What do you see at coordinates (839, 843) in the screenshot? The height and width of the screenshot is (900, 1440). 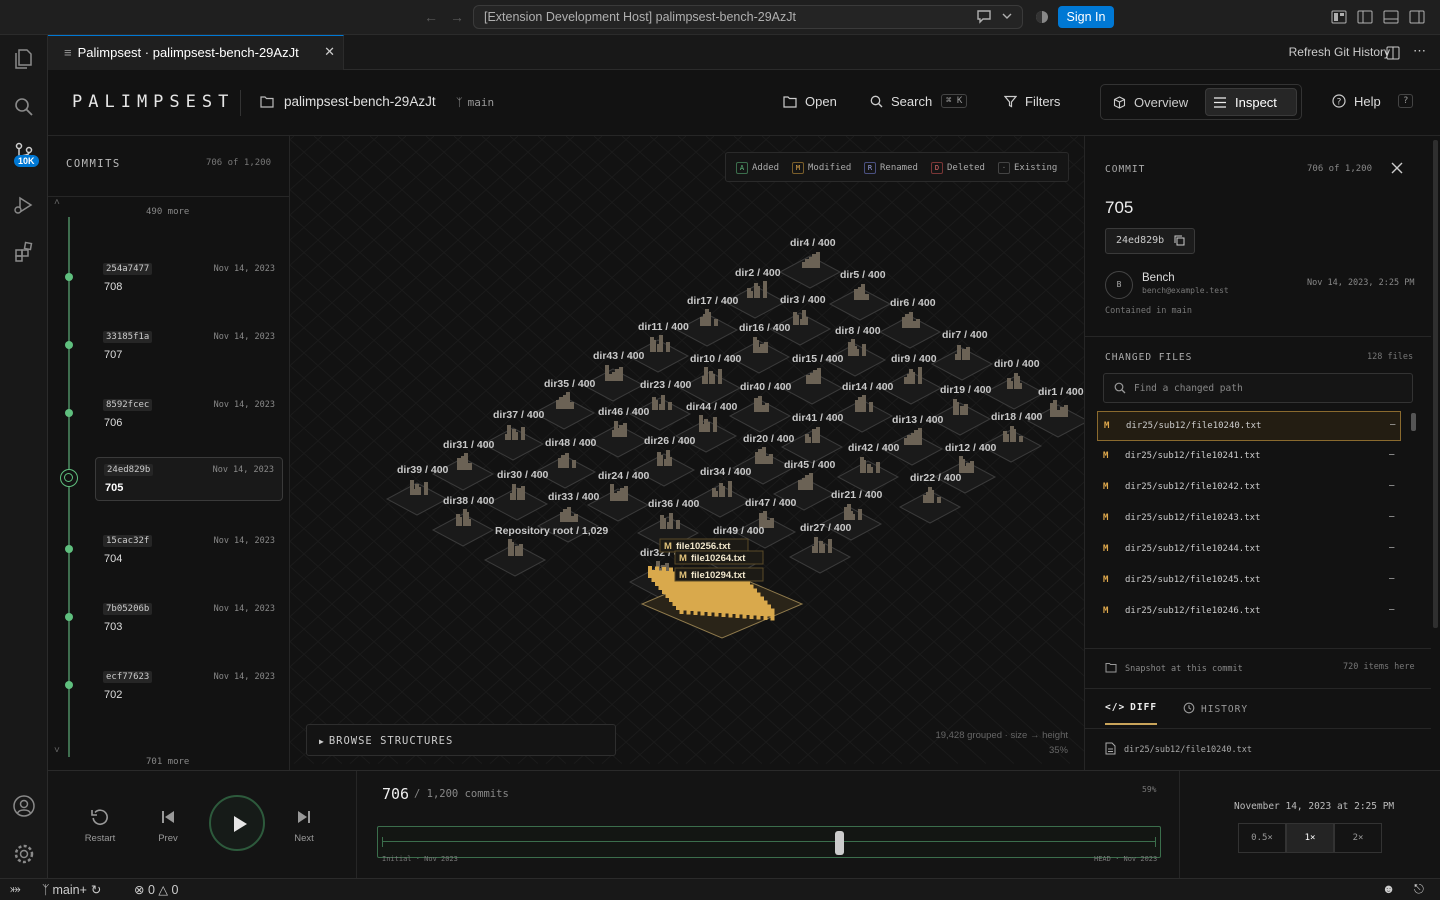 I see `timeline-handle` at bounding box center [839, 843].